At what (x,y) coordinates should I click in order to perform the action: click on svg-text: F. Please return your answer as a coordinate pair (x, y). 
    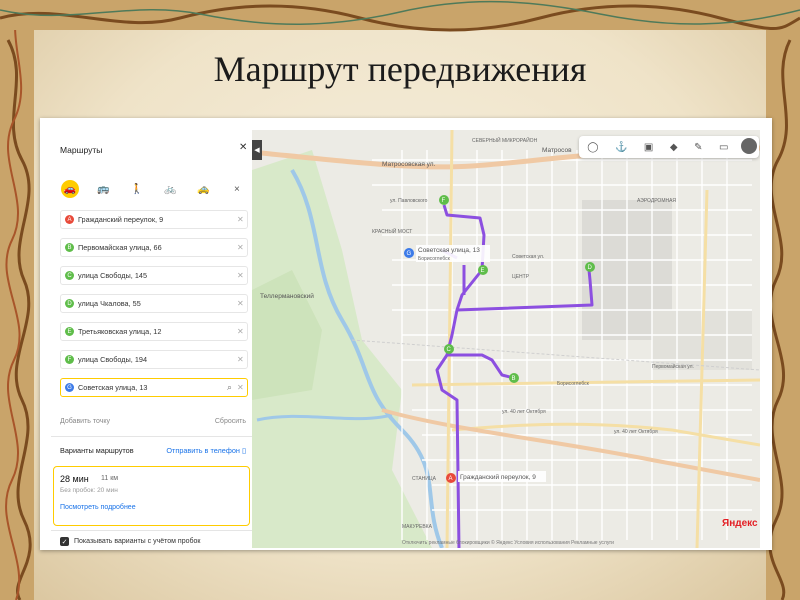
    Looking at the image, I should click on (444, 201).